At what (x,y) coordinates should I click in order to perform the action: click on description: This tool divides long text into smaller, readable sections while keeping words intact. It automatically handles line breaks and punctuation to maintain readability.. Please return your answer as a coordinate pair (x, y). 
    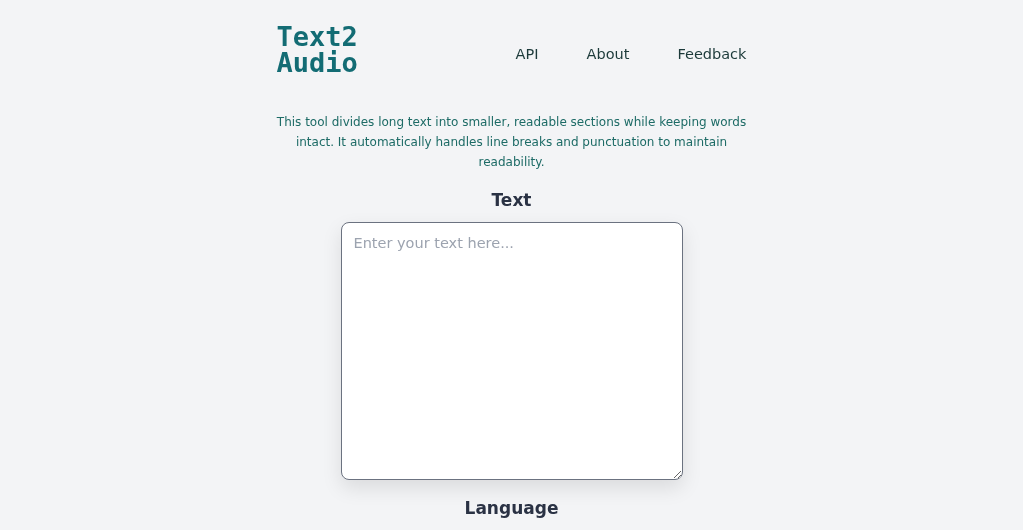
    Looking at the image, I should click on (511, 142).